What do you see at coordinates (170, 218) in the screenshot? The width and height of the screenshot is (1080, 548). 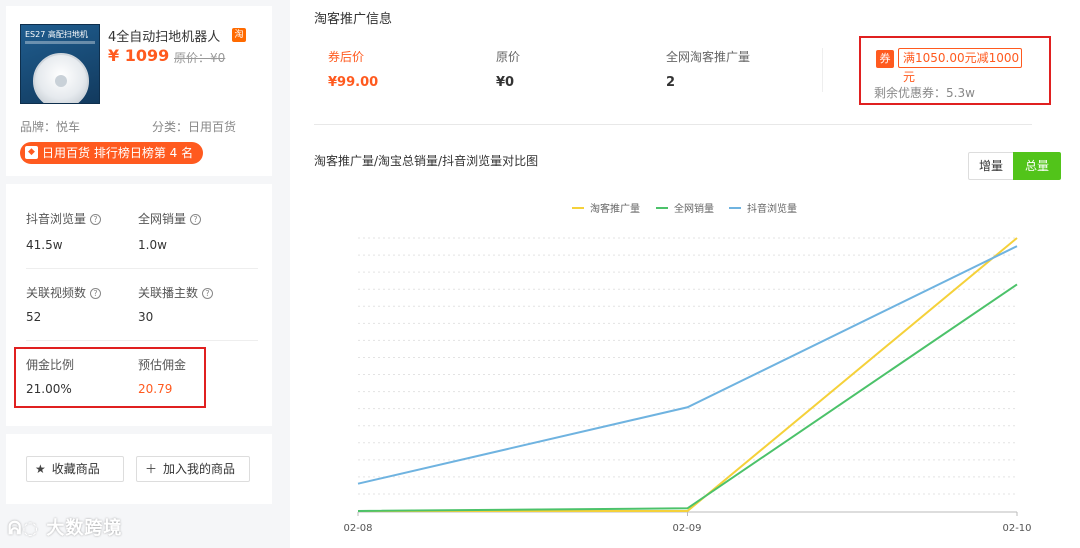 I see `network-sales-label: 全网销量?` at bounding box center [170, 218].